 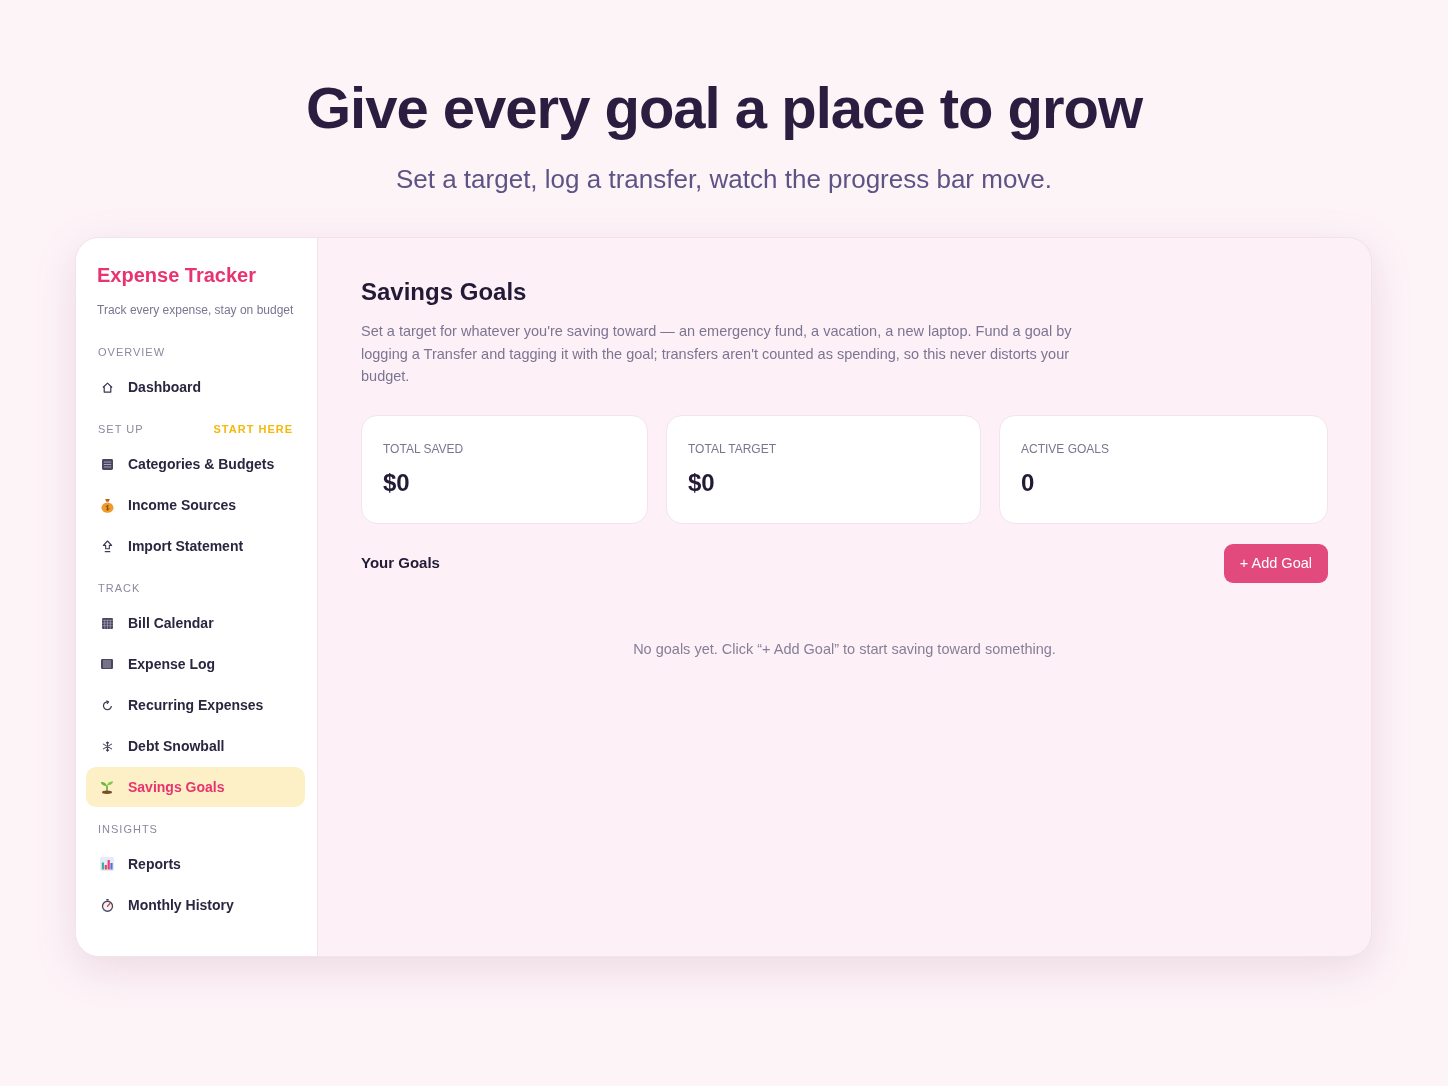 What do you see at coordinates (107, 387) in the screenshot?
I see `house-icon` at bounding box center [107, 387].